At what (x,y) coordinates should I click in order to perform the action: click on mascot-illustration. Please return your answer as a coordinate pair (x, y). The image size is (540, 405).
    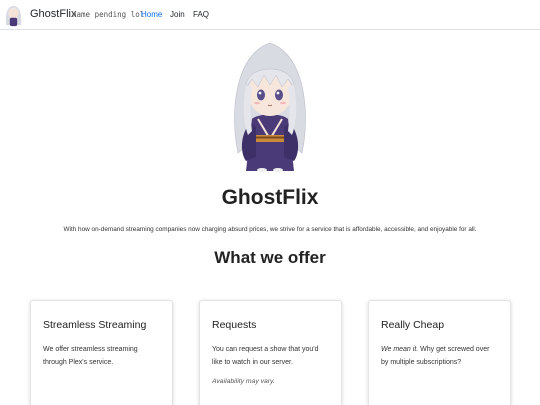
    Looking at the image, I should click on (270, 107).